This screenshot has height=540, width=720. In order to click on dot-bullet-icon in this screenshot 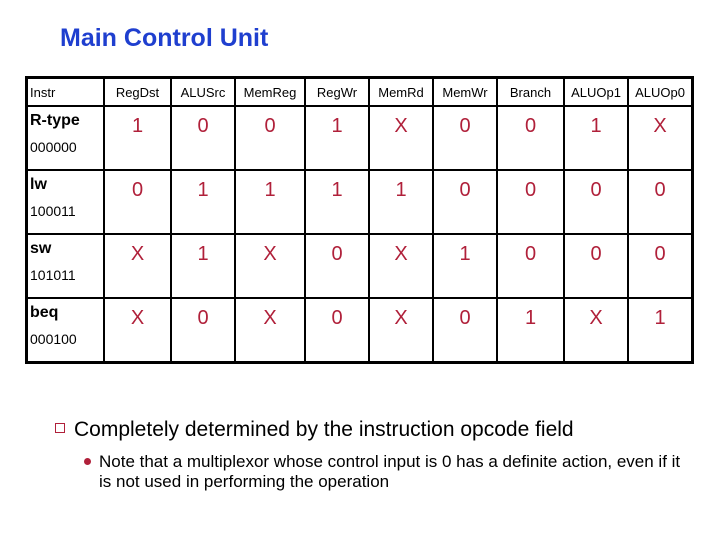, I will do `click(87, 461)`.